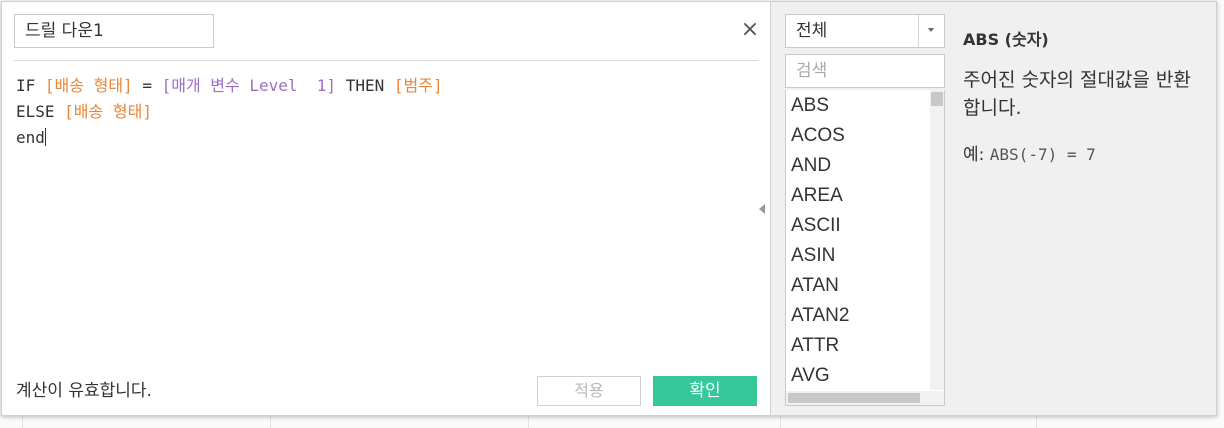 Image resolution: width=1224 pixels, height=428 pixels. Describe the element at coordinates (249, 85) in the screenshot. I see `parameter-token: [매개 변수 Level 1]` at that location.